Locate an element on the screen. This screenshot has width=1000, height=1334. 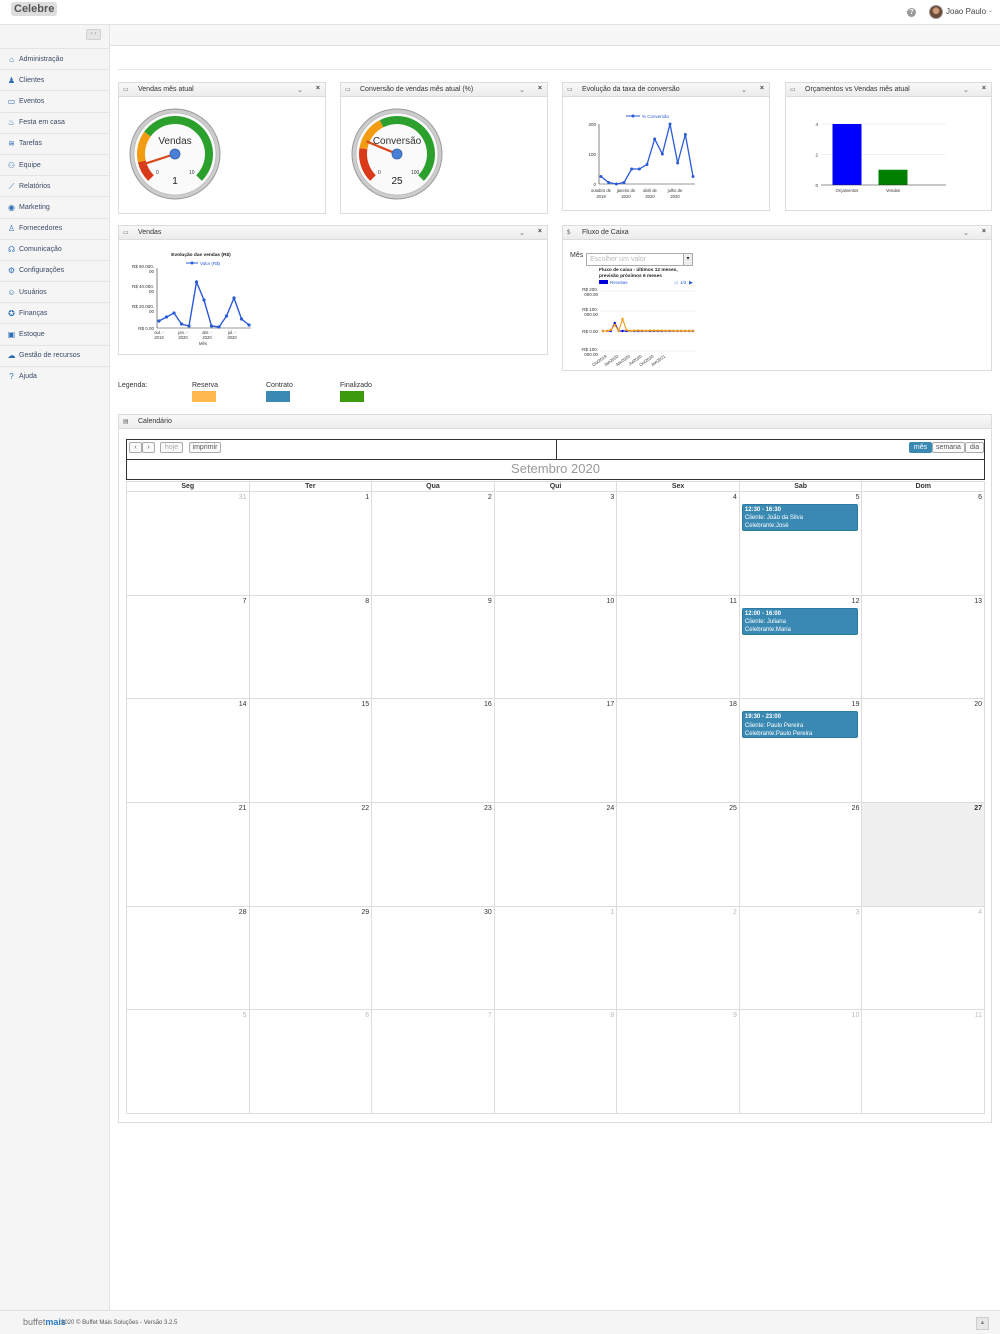
sidebar-item-estoque: ▣ Estoque is located at coordinates (55, 333).